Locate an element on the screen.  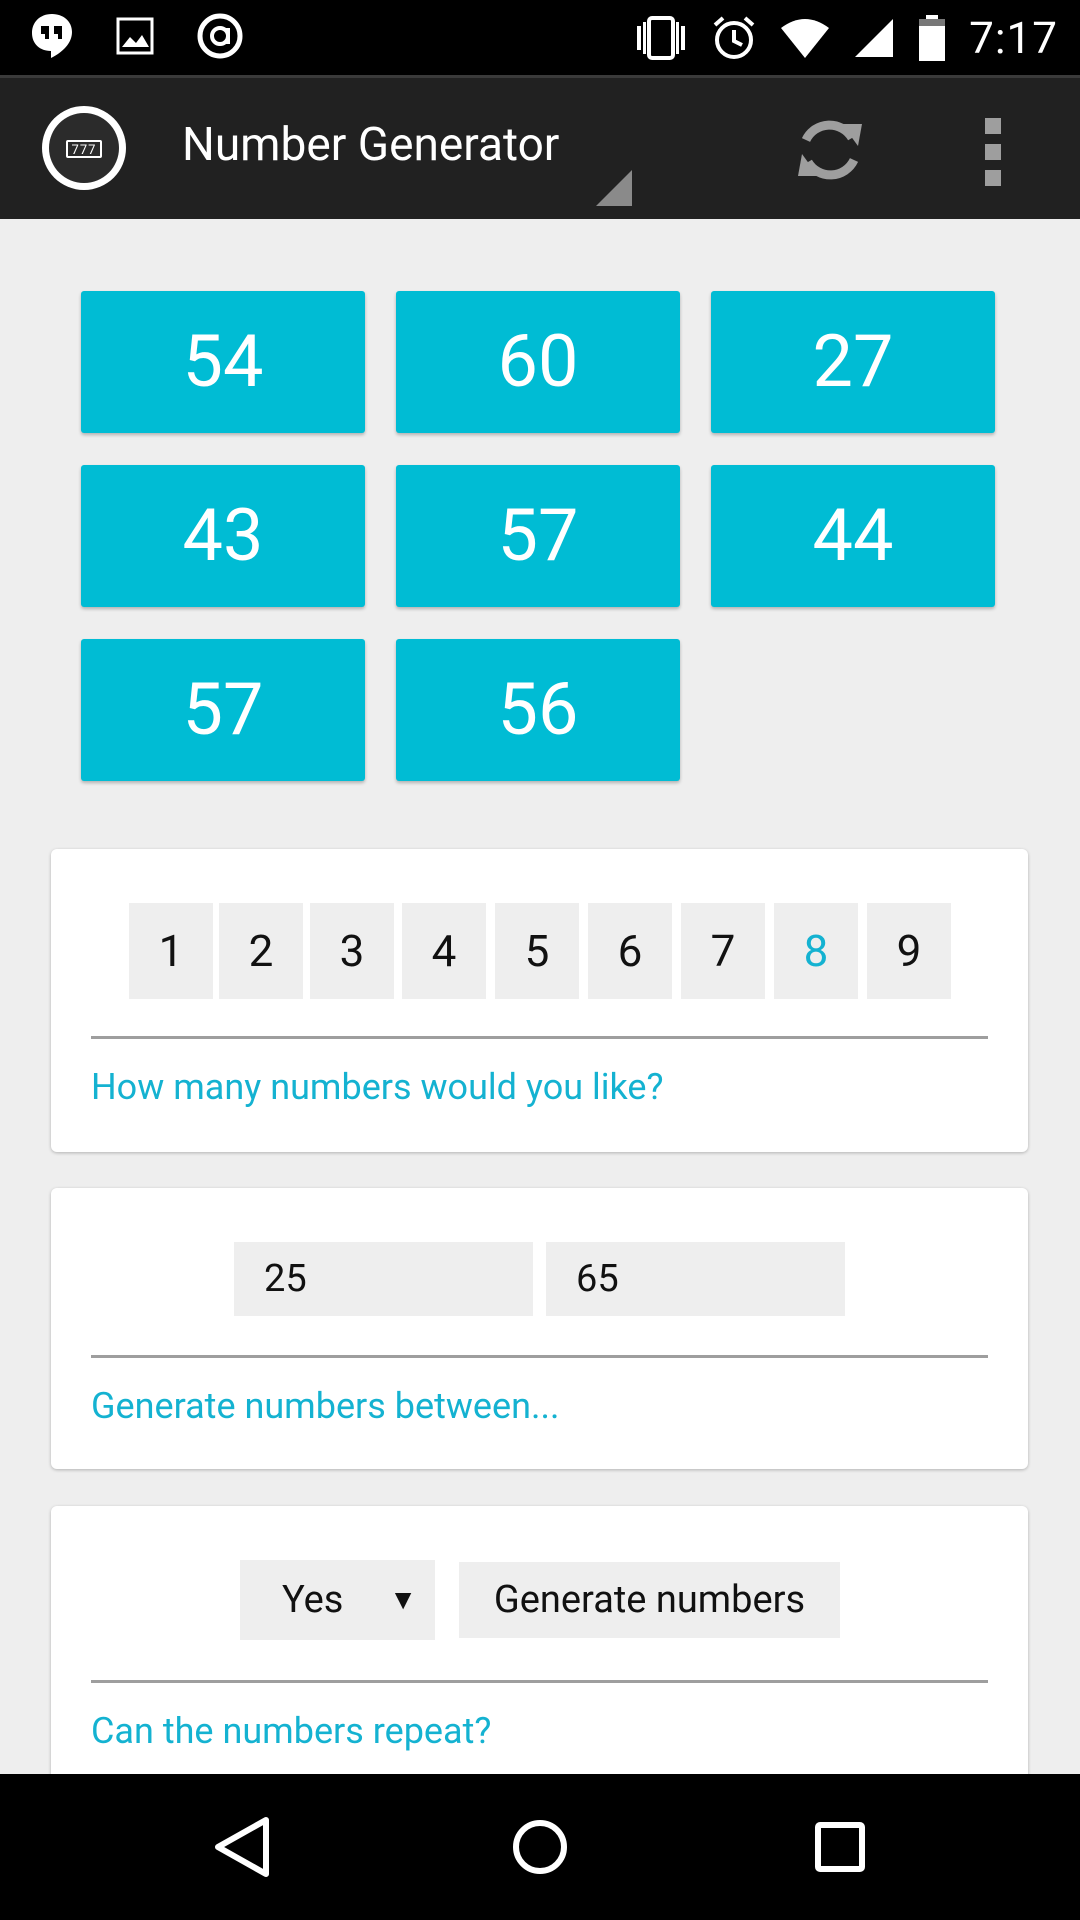
count-option-1: 1 is located at coordinates (171, 951).